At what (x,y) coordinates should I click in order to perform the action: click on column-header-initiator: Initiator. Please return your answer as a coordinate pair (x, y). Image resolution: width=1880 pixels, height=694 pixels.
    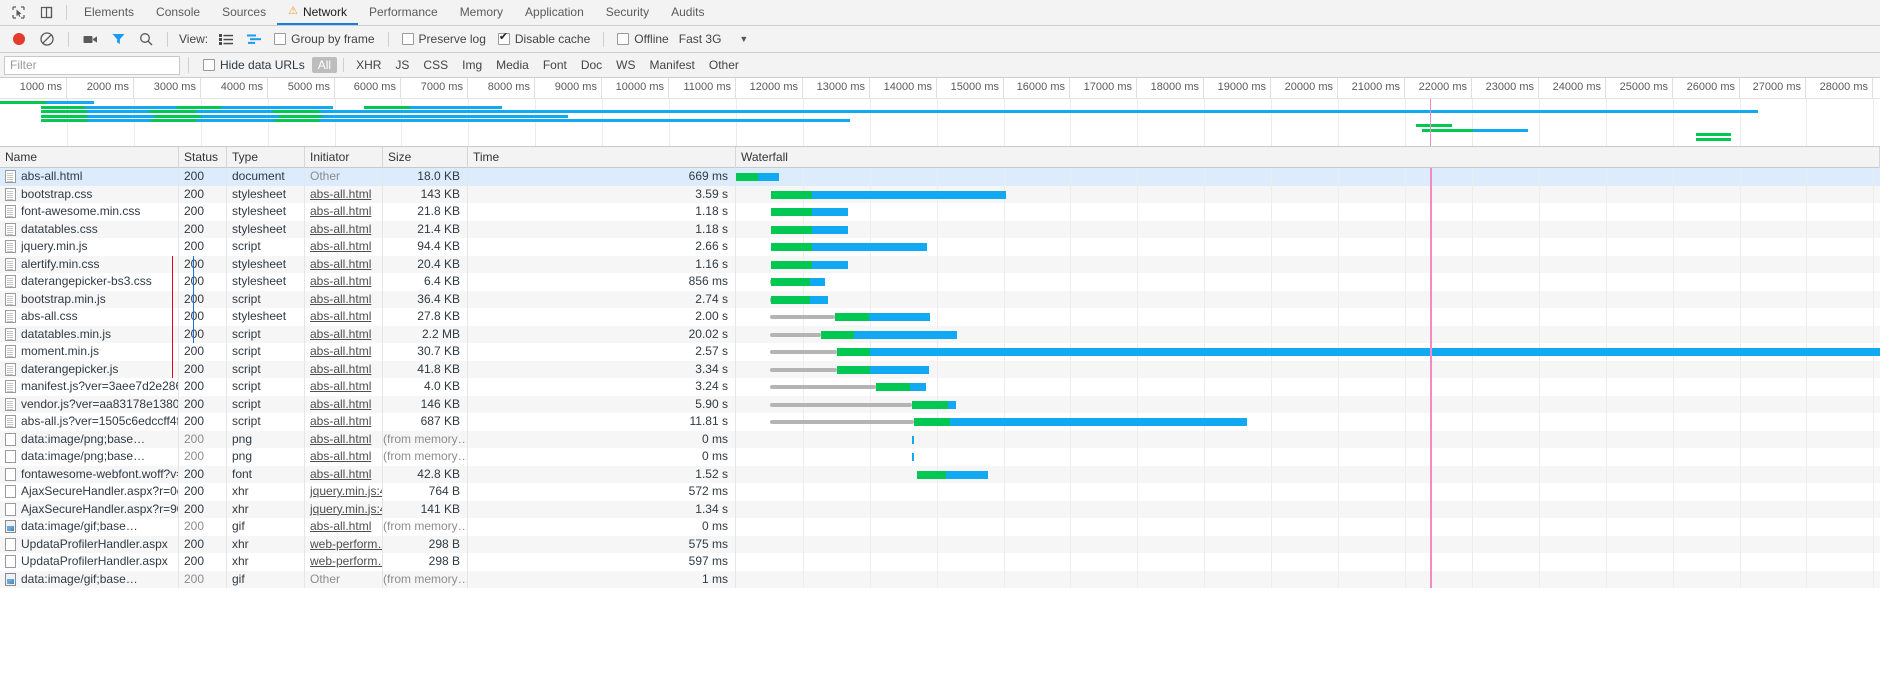
    Looking at the image, I should click on (344, 157).